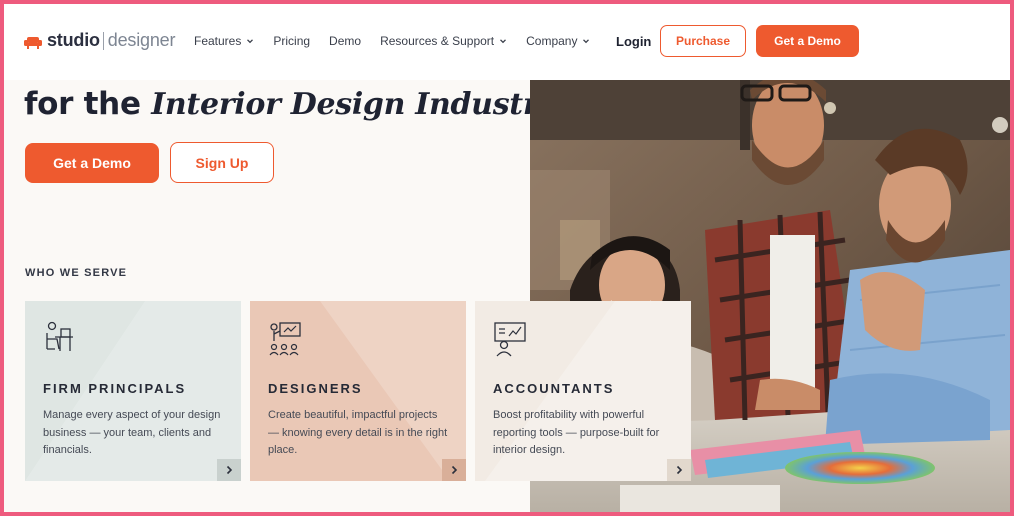 Image resolution: width=1014 pixels, height=516 pixels. What do you see at coordinates (141, 40) in the screenshot?
I see `logo-wordmark-designer: designer` at bounding box center [141, 40].